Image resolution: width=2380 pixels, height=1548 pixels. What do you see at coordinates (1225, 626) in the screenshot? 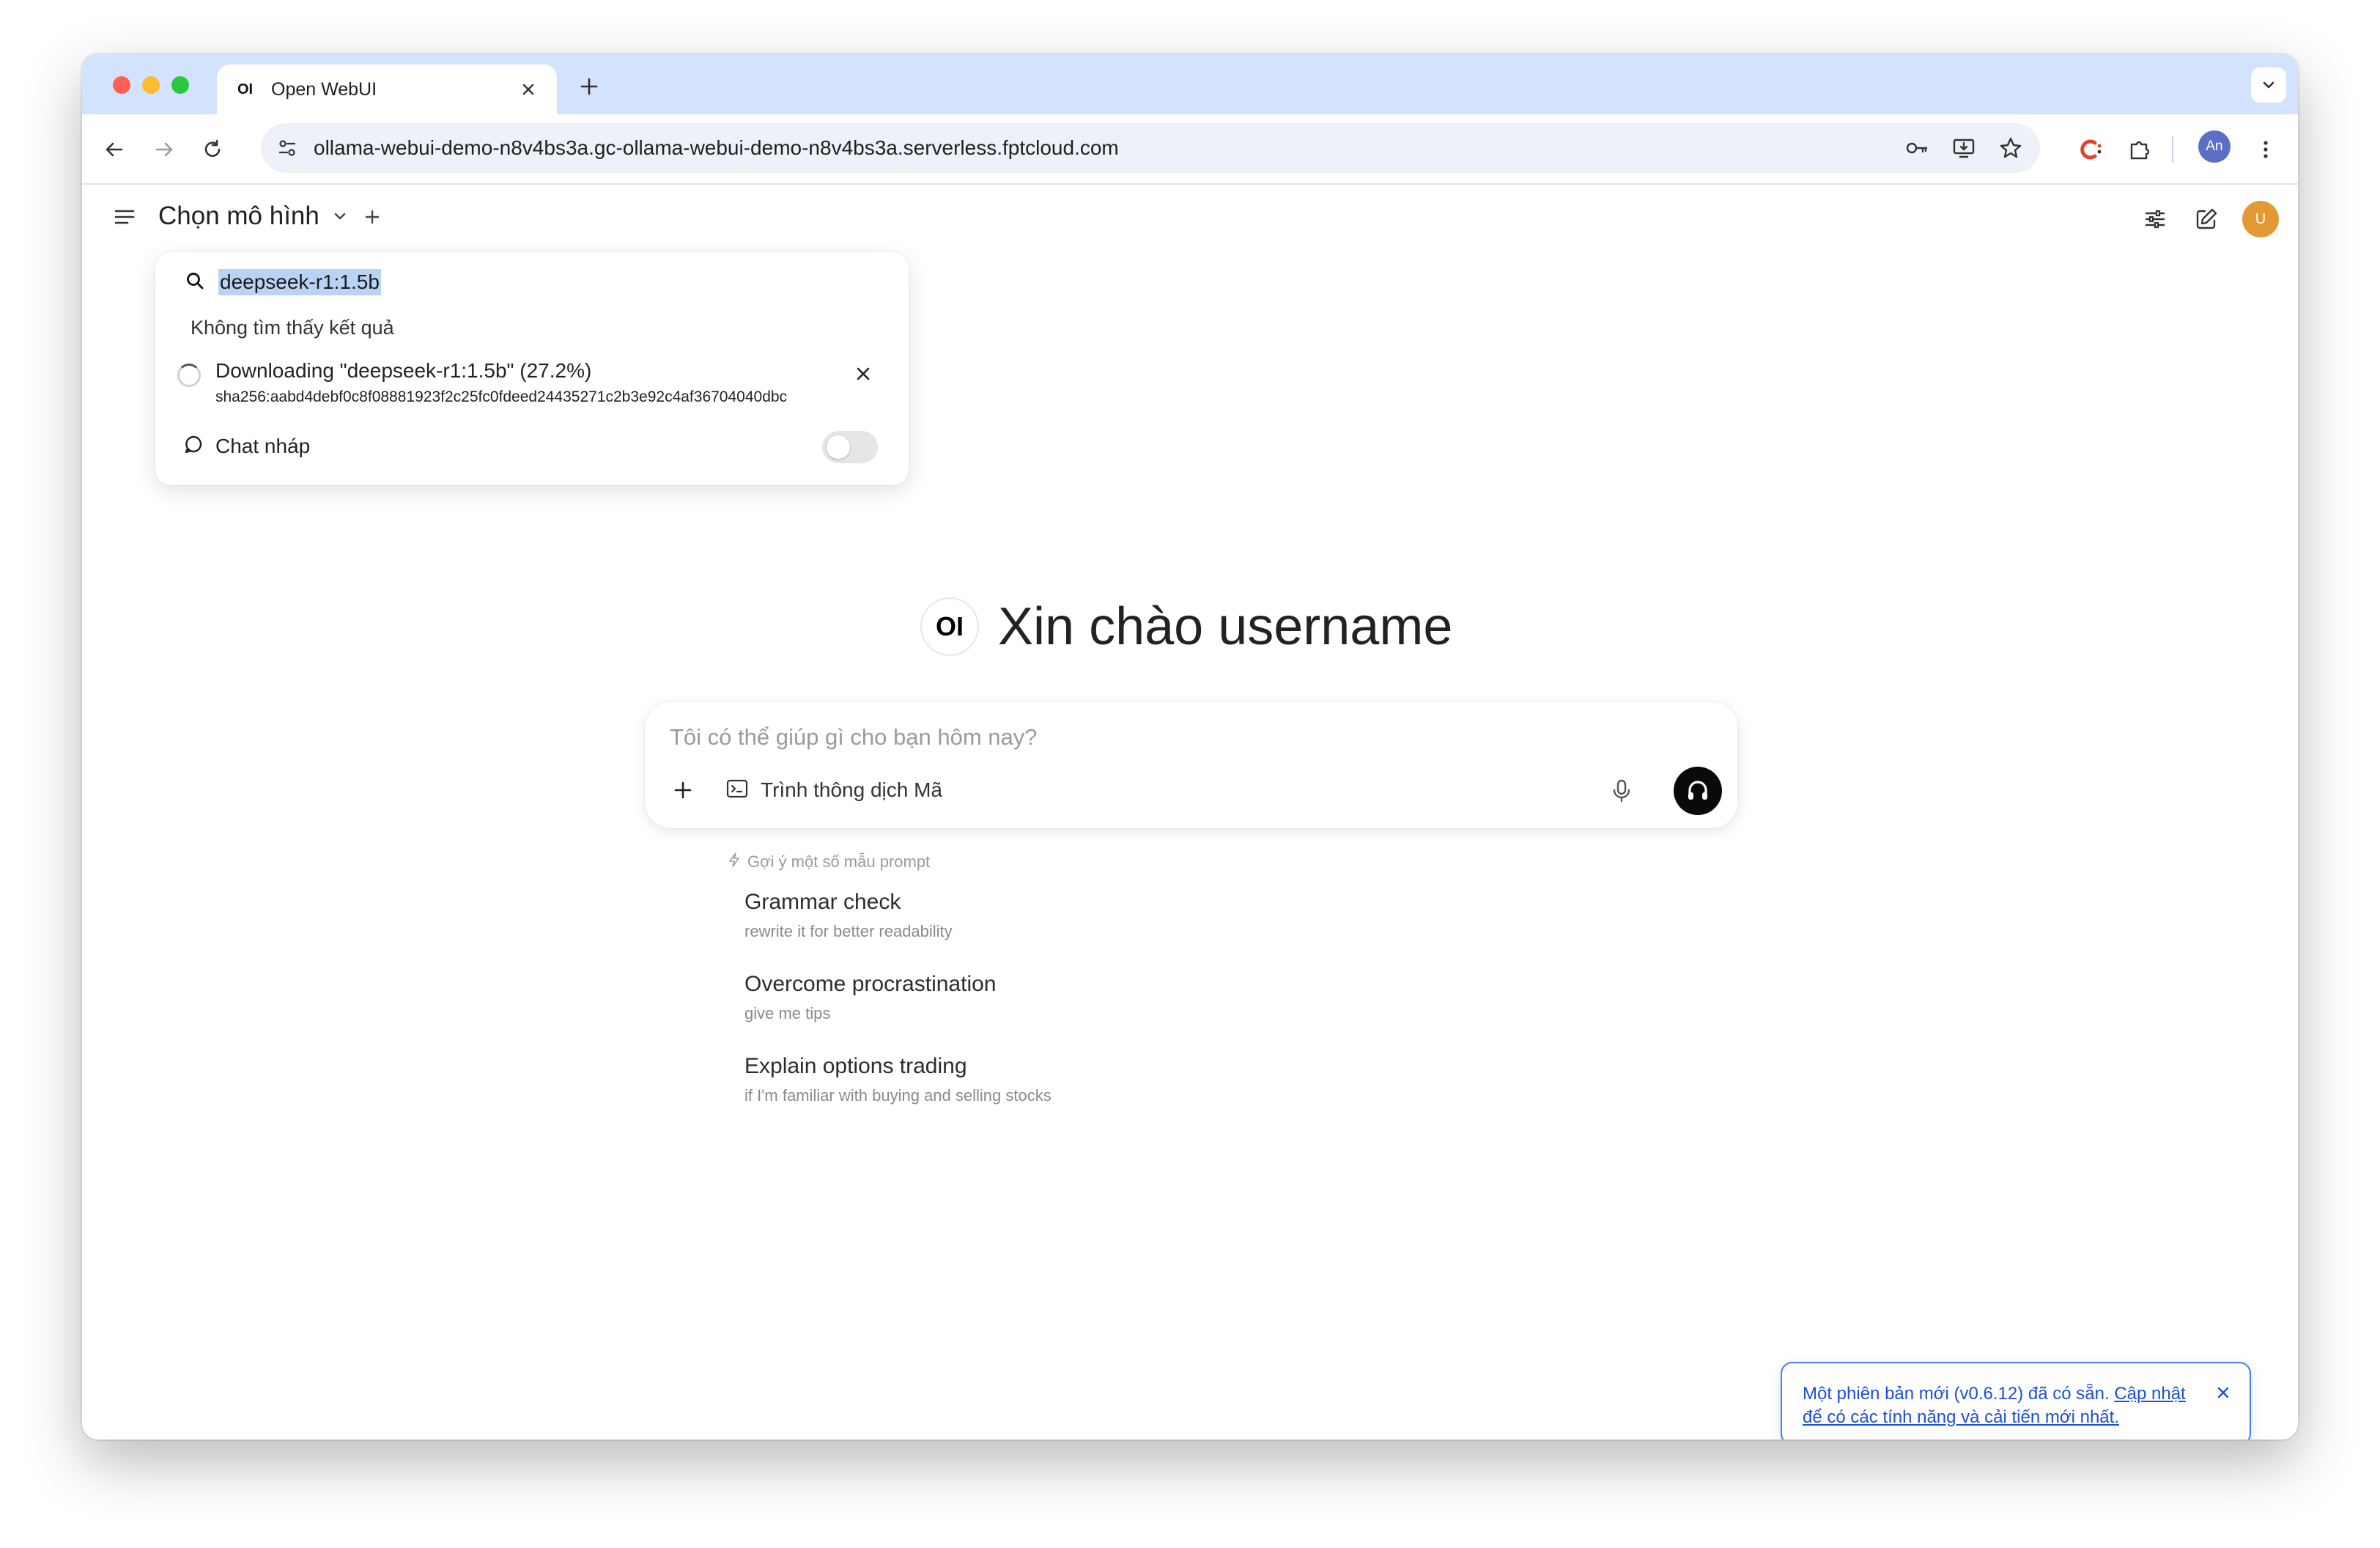
I see `greeting-text: Xin chào username` at bounding box center [1225, 626].